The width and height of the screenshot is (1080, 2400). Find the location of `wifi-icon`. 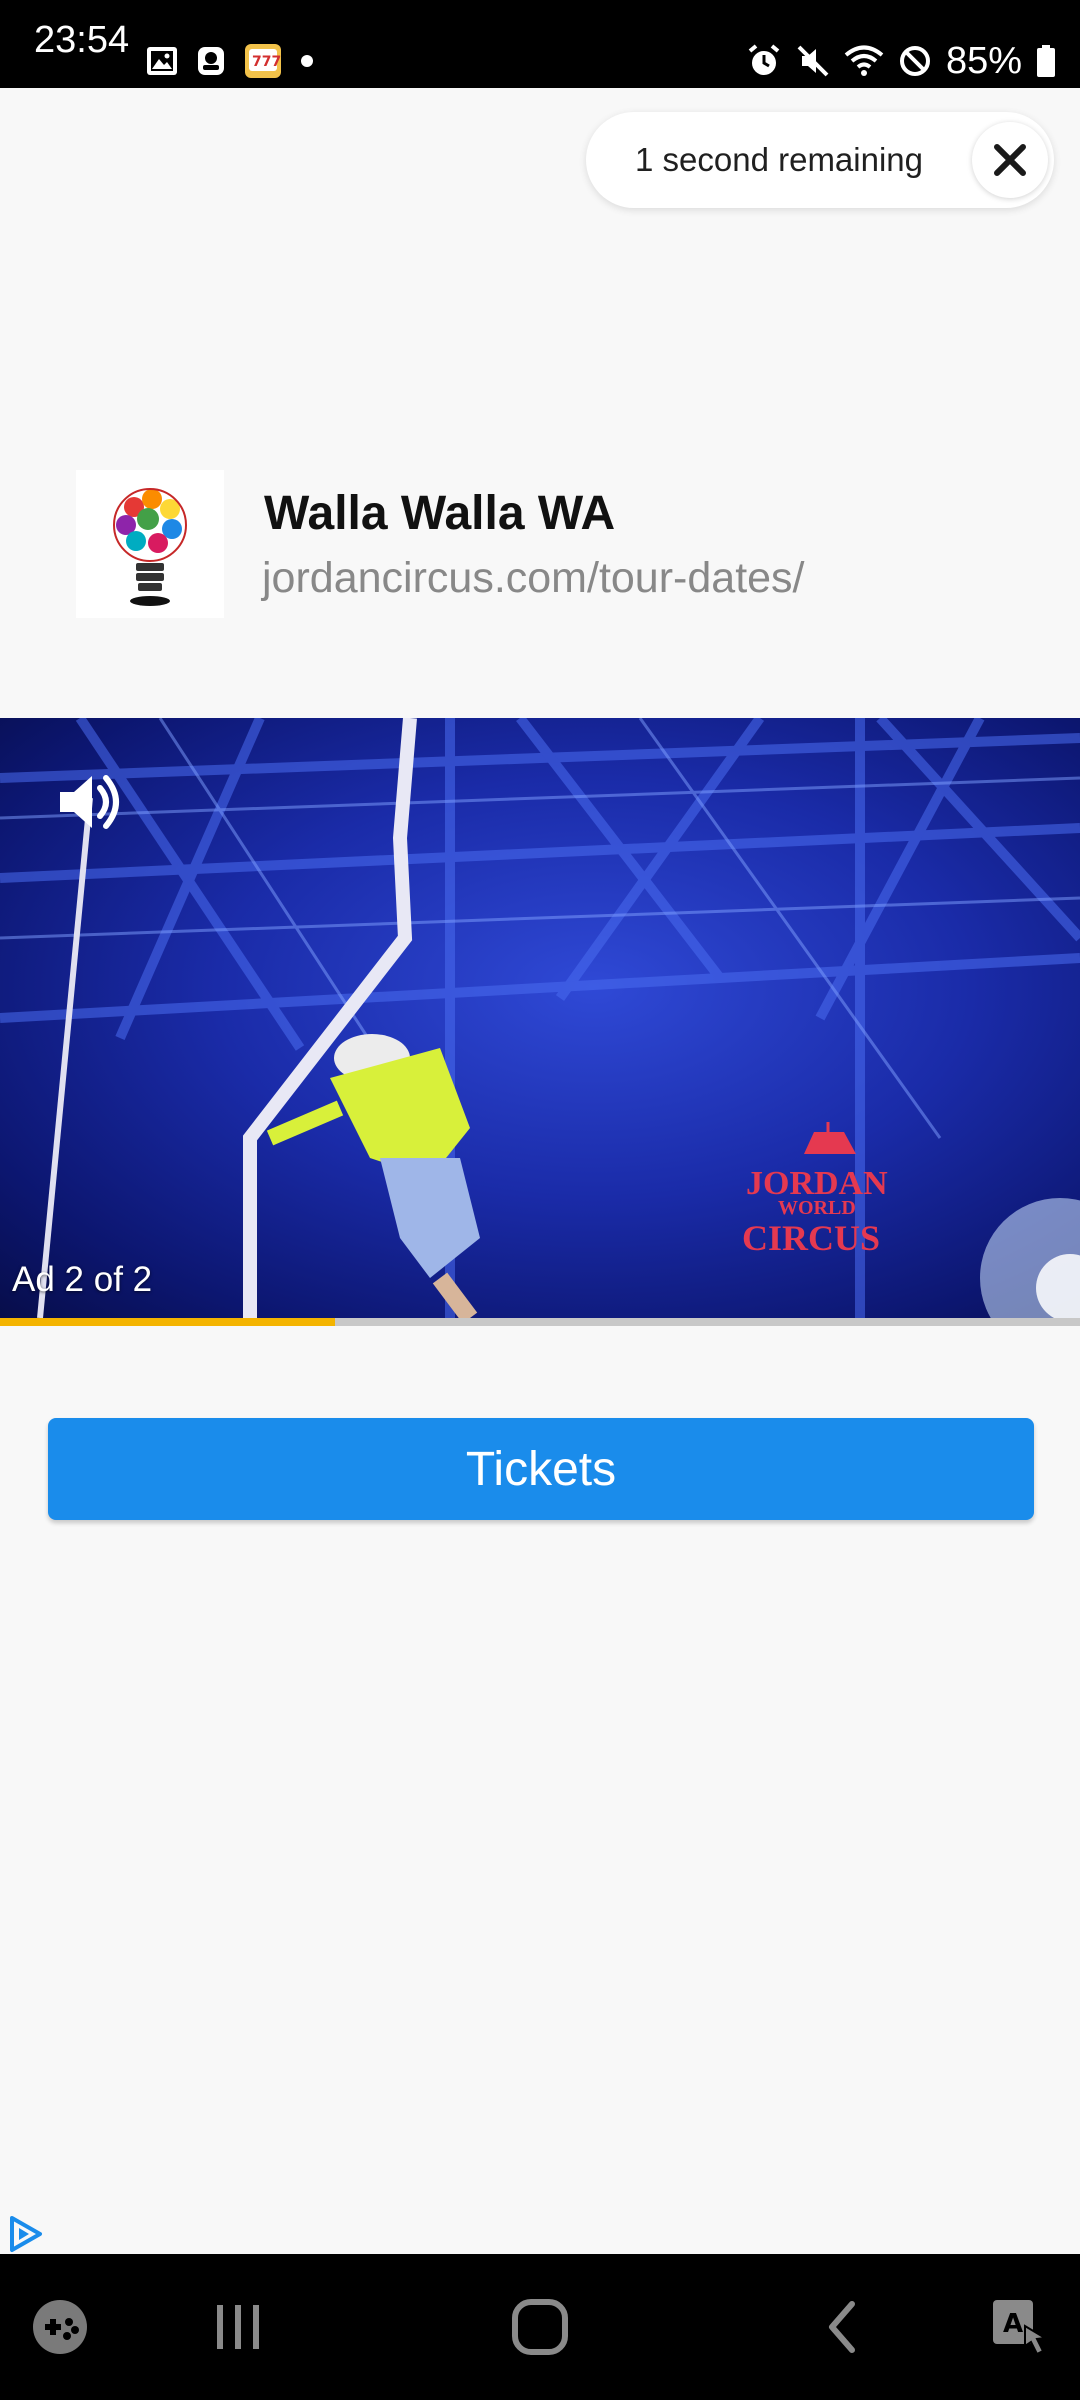

wifi-icon is located at coordinates (864, 60).